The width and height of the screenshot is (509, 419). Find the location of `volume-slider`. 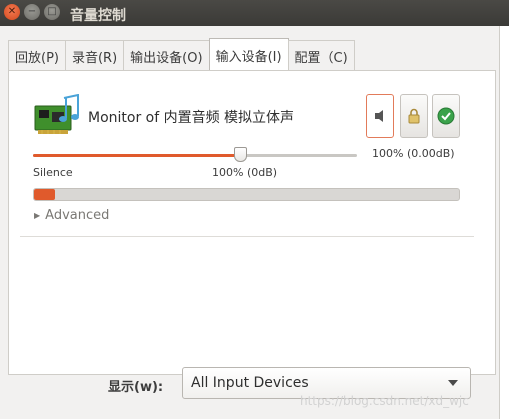

volume-slider is located at coordinates (195, 154).